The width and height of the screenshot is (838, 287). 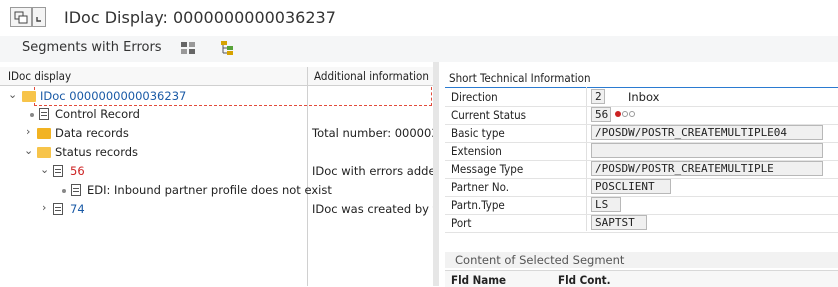 What do you see at coordinates (476, 151) in the screenshot?
I see `field-label: Extension` at bounding box center [476, 151].